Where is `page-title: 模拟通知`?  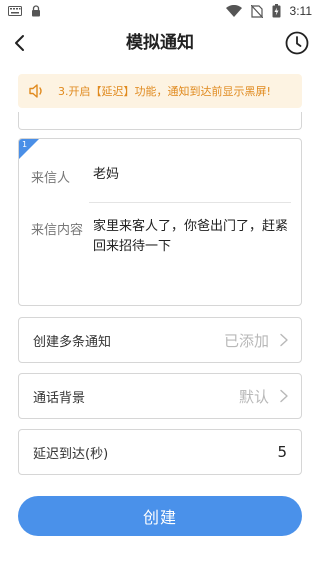
page-title: 模拟通知 is located at coordinates (160, 43).